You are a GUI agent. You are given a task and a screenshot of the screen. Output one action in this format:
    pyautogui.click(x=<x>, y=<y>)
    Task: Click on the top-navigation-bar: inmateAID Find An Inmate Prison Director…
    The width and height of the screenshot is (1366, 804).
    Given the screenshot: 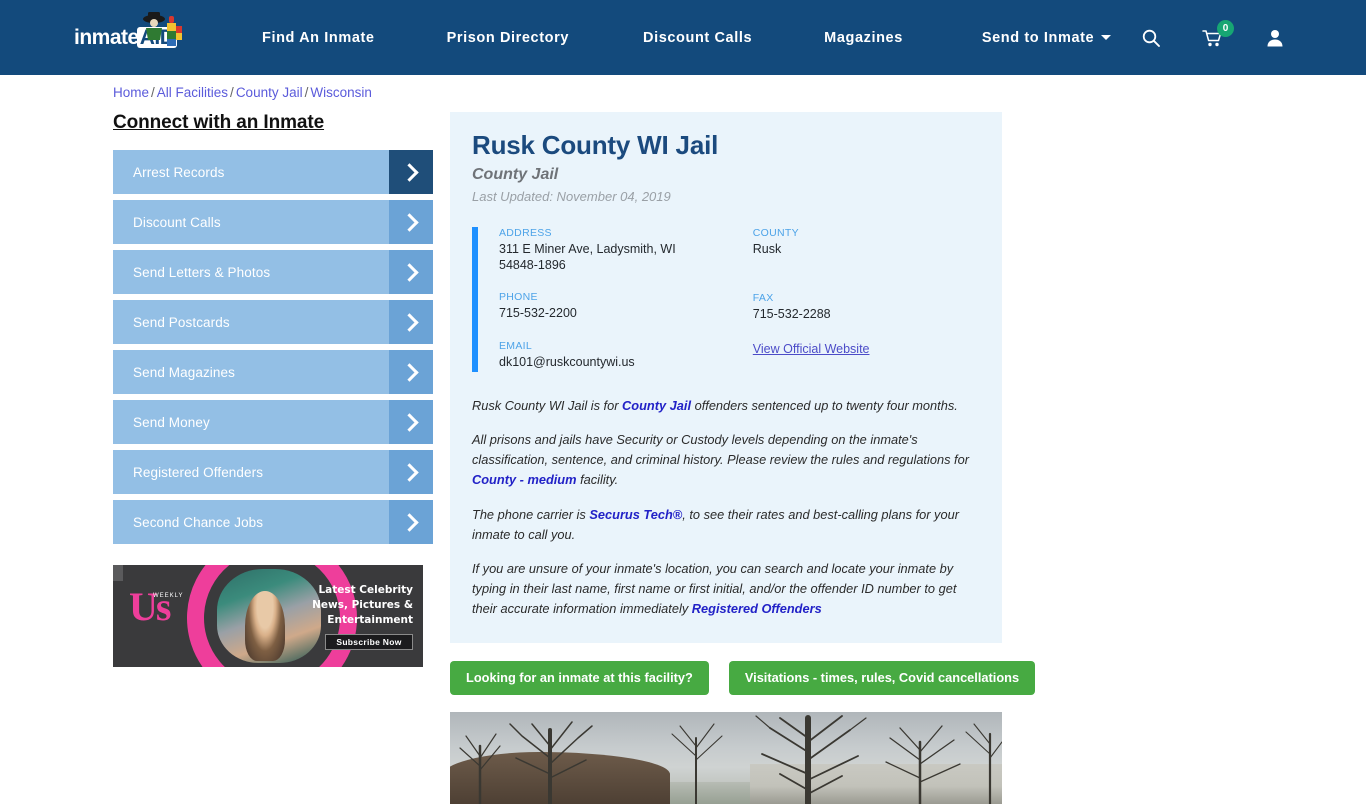 What is the action you would take?
    pyautogui.click(x=683, y=37)
    